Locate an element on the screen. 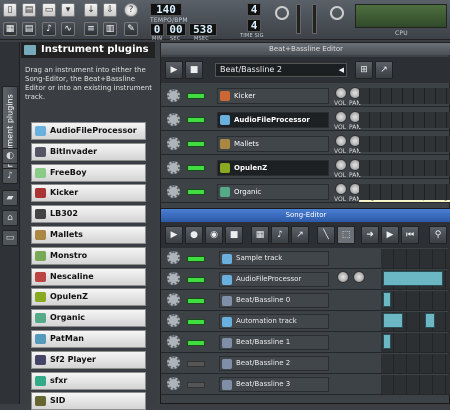 This screenshot has width=450, height=410. track-name-button: Organic is located at coordinates (273, 192).